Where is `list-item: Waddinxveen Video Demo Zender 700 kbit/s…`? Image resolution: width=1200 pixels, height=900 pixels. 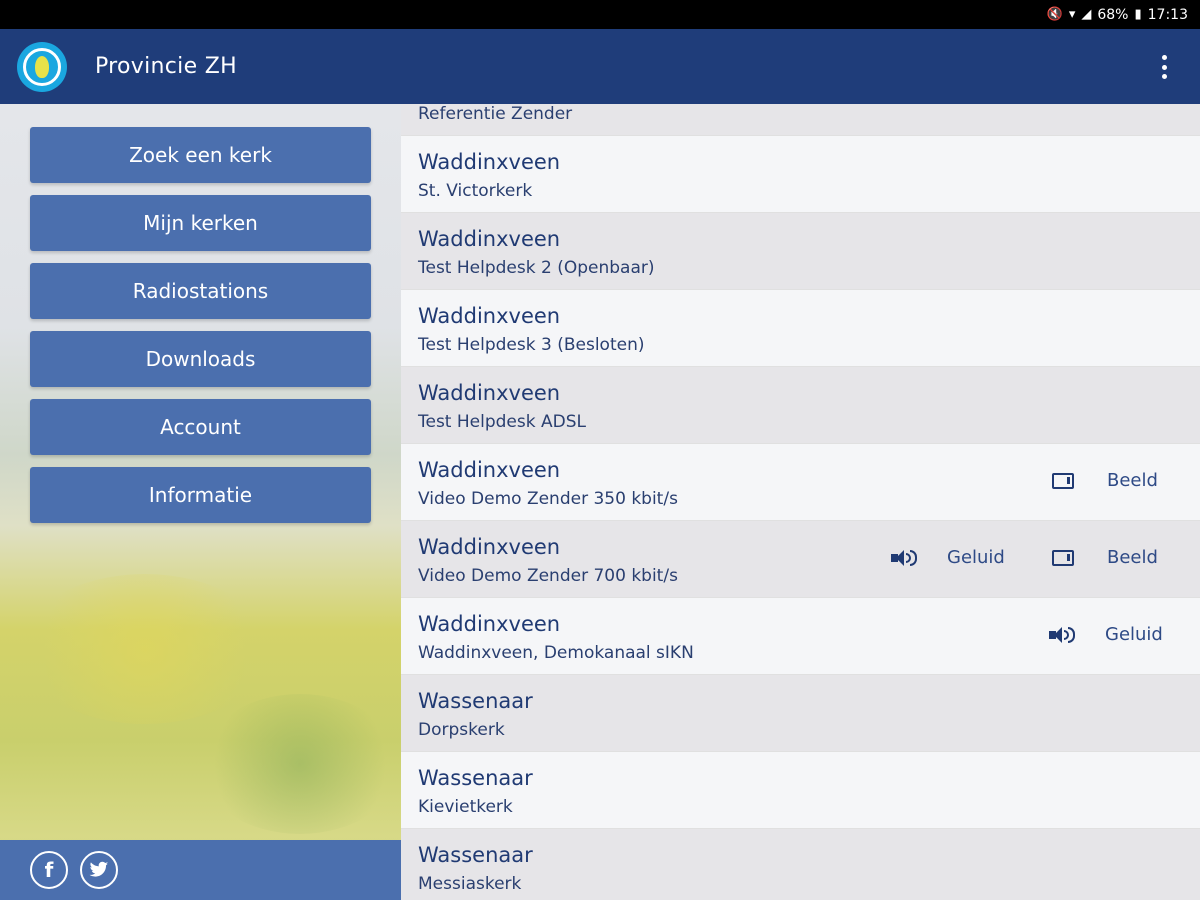
list-item: Waddinxveen Video Demo Zender 700 kbit/s… is located at coordinates (800, 559).